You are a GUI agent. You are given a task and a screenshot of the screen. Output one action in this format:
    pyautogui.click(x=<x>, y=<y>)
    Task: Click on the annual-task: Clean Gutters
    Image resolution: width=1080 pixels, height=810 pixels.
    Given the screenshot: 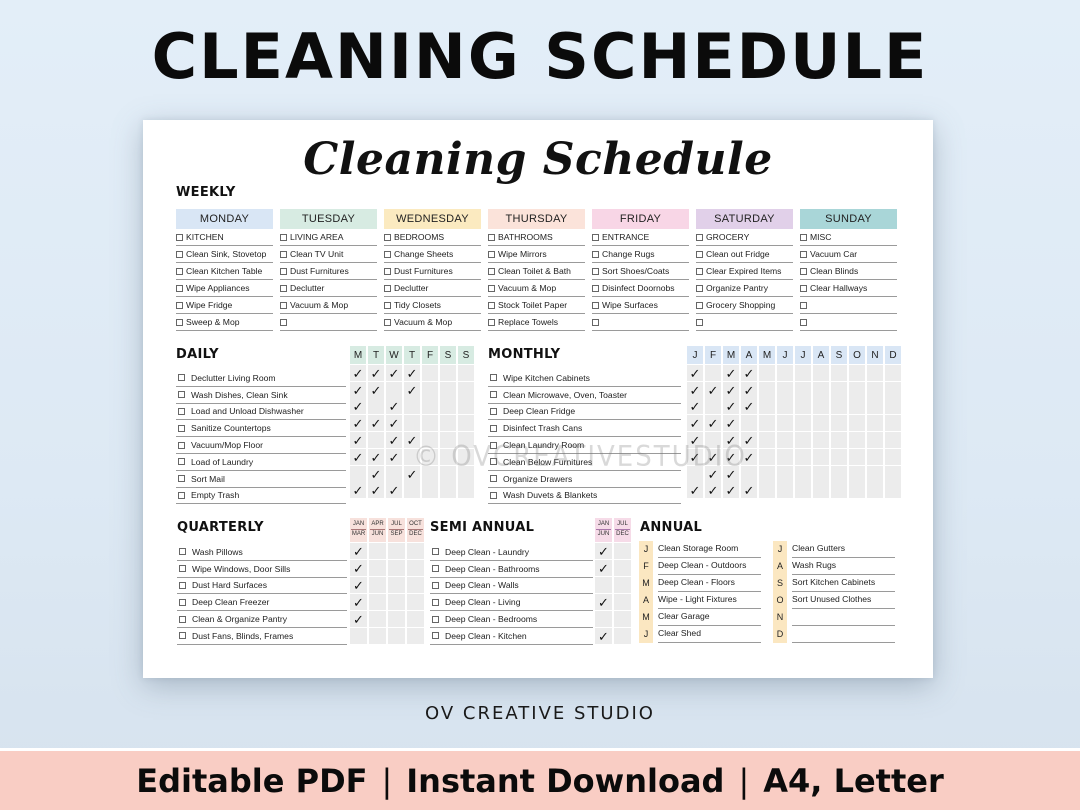 What is the action you would take?
    pyautogui.click(x=843, y=549)
    